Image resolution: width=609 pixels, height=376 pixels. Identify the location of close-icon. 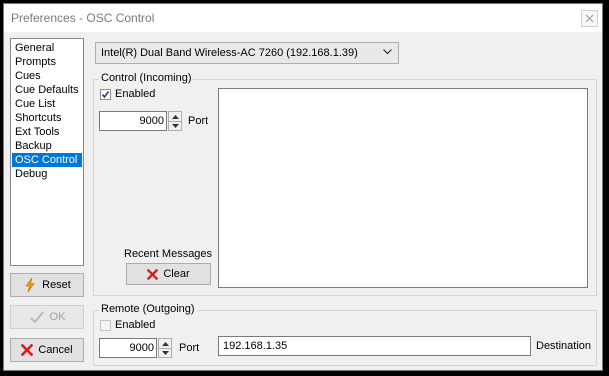
(589, 18).